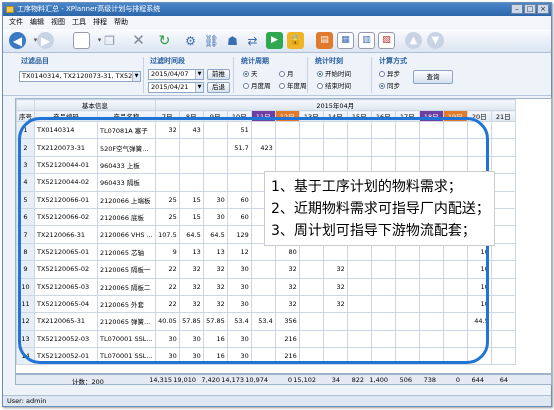 The height and width of the screenshot is (410, 554). Describe the element at coordinates (79, 22) in the screenshot. I see `menu-tools: 工具` at that location.